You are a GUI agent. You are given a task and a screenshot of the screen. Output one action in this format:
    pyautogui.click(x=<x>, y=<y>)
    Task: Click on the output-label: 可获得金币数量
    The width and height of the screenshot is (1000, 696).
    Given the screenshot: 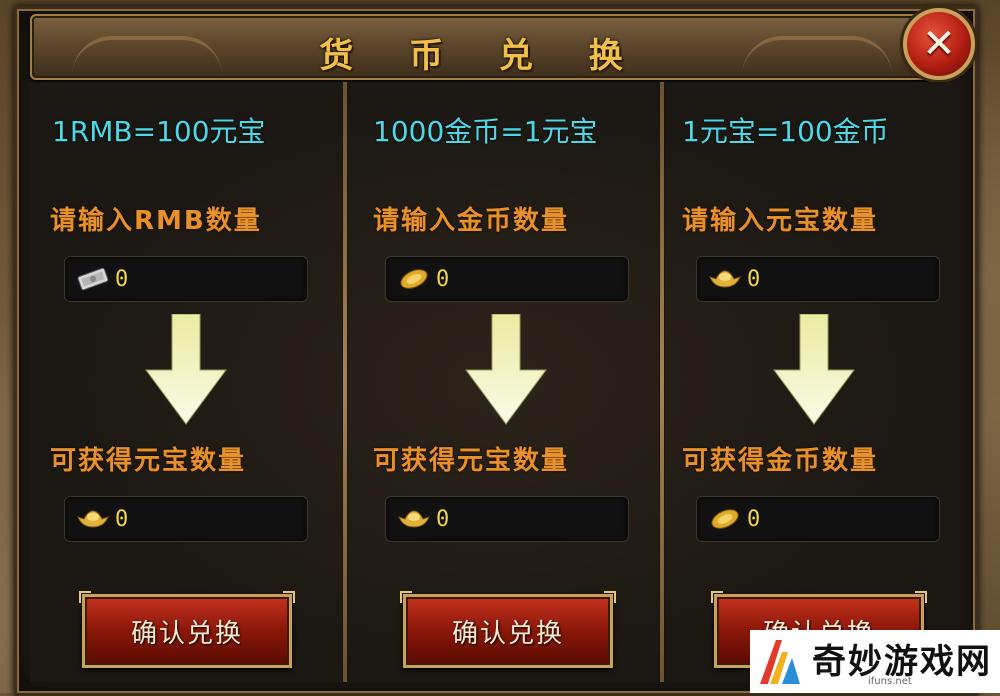 What is the action you would take?
    pyautogui.click(x=780, y=461)
    